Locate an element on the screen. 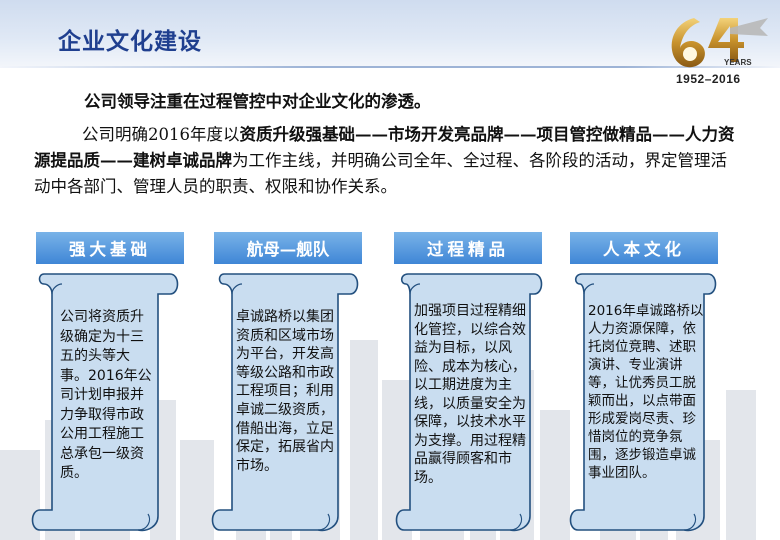 The height and width of the screenshot is (540, 780). page-title: 企业文化建设 is located at coordinates (130, 41).